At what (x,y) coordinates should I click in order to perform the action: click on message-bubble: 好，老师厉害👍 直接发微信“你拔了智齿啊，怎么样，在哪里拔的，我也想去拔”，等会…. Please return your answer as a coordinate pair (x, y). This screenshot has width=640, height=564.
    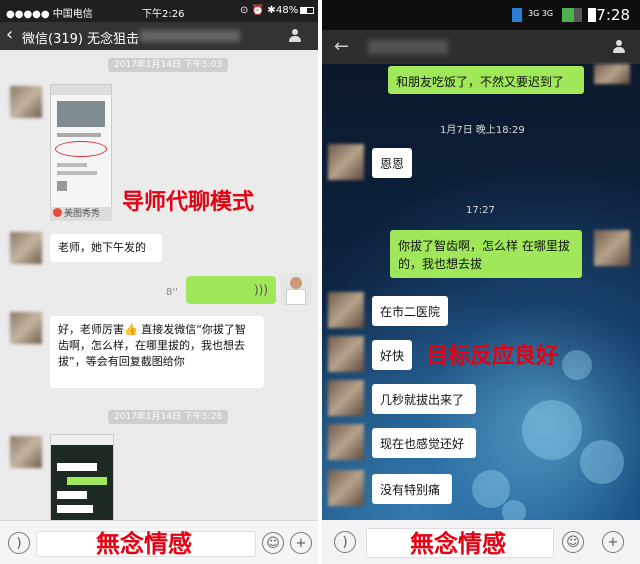
    Looking at the image, I should click on (157, 352).